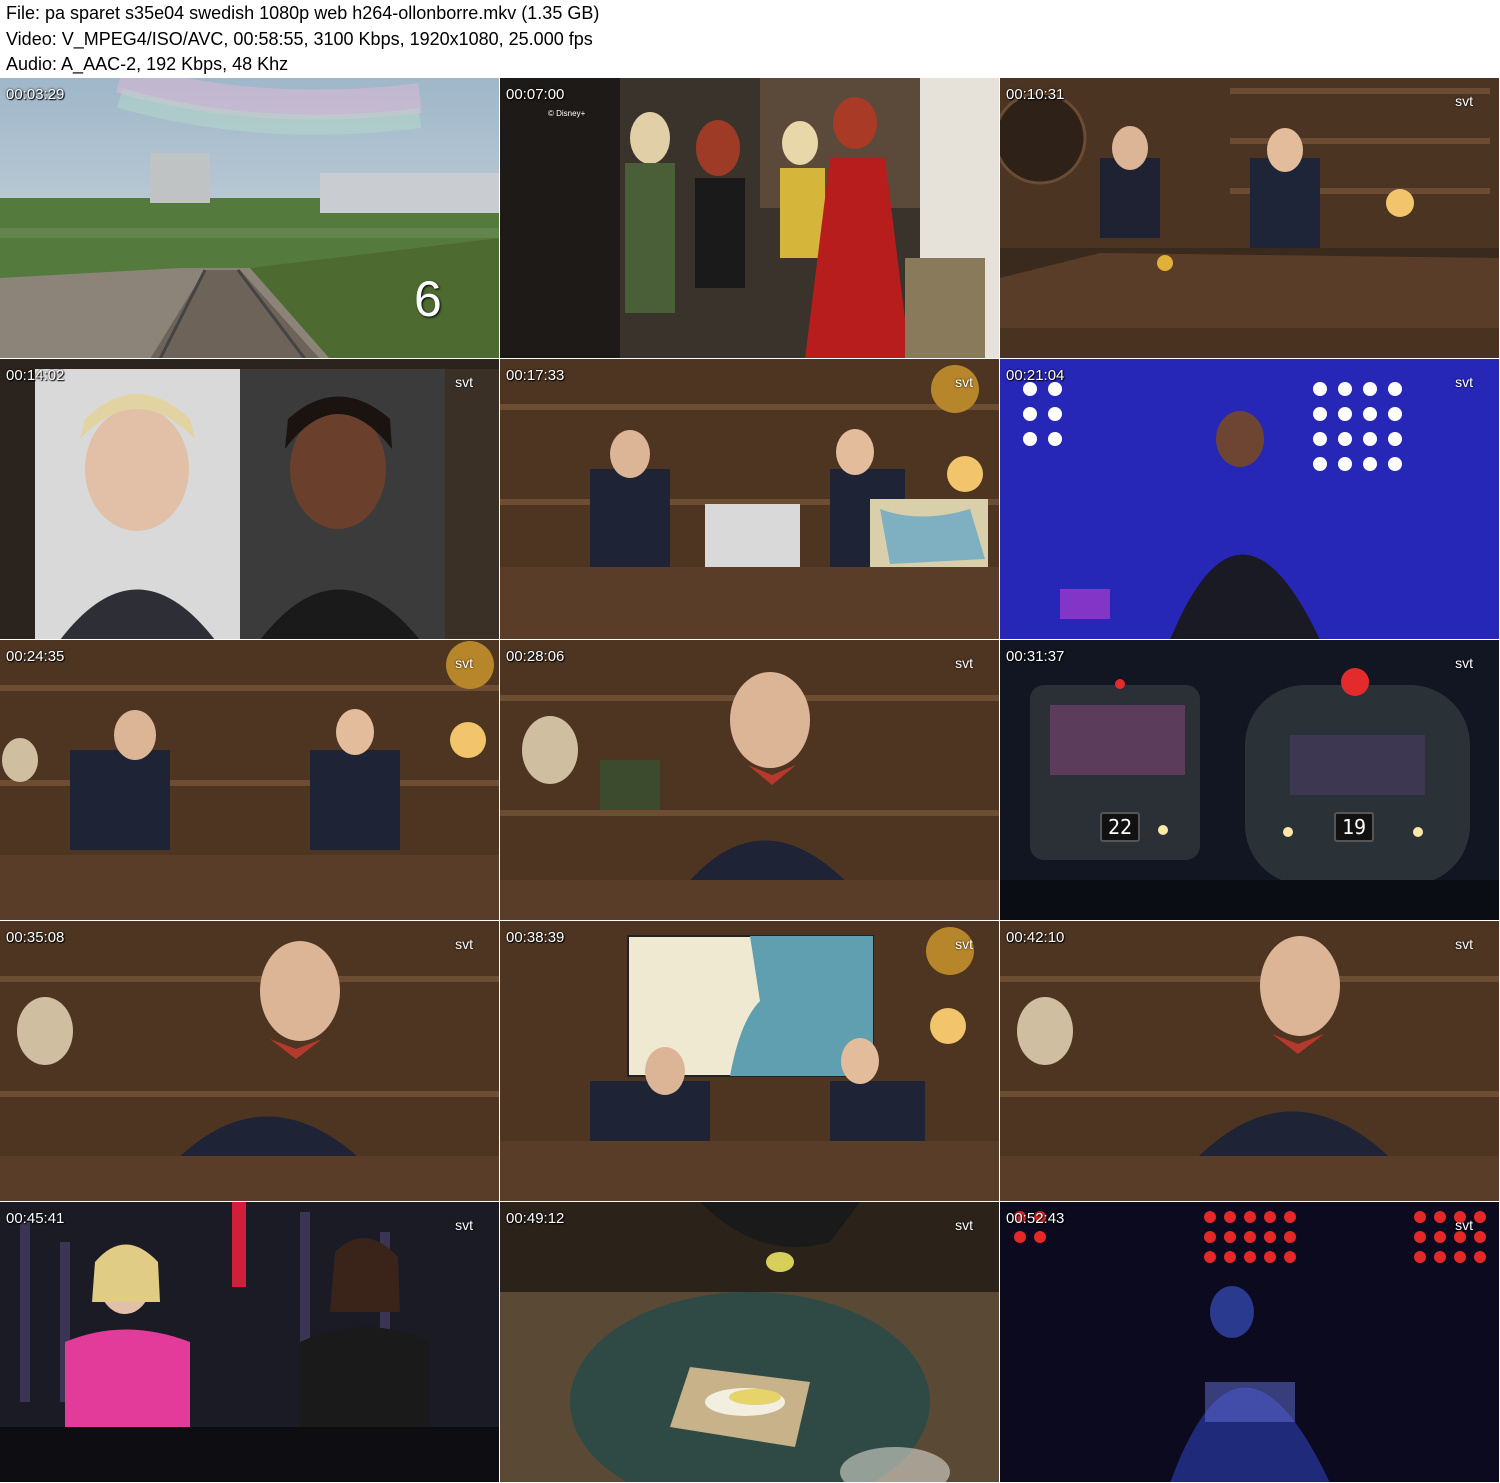  Describe the element at coordinates (1120, 827) in the screenshot. I see `score-left: 22` at that location.